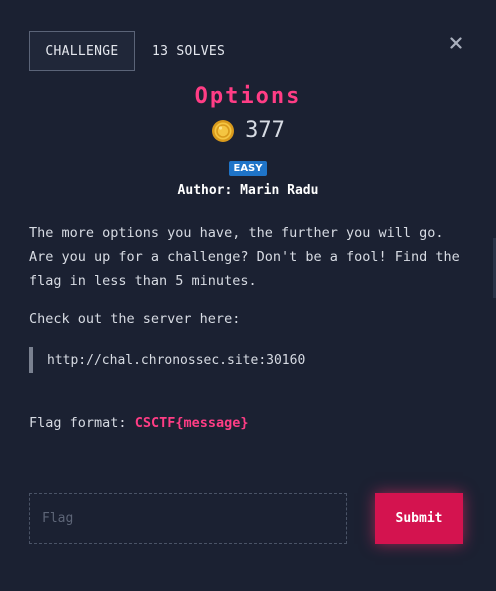  I want to click on close-button, so click(456, 43).